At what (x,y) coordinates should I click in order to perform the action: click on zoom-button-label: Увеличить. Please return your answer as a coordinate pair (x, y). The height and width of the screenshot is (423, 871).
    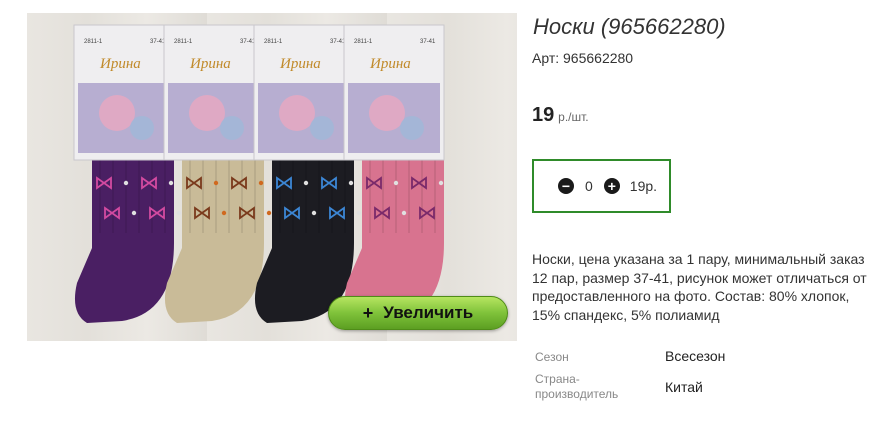
    Looking at the image, I should click on (428, 312).